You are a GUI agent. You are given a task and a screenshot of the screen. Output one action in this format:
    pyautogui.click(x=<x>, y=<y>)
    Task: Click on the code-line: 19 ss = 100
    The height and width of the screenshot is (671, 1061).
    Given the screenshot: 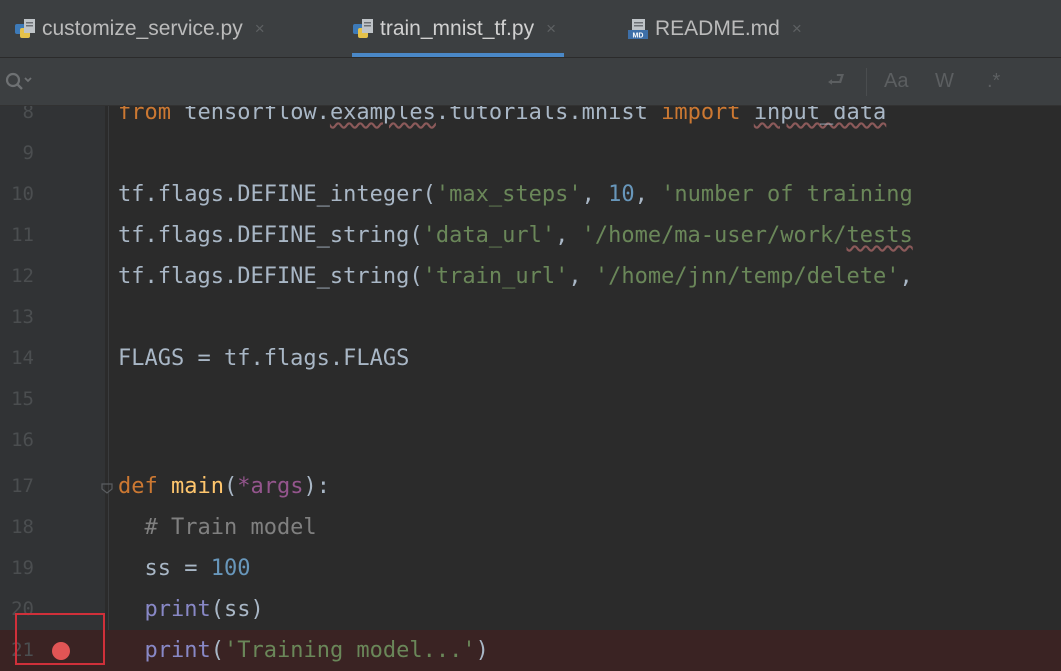 What is the action you would take?
    pyautogui.click(x=530, y=568)
    